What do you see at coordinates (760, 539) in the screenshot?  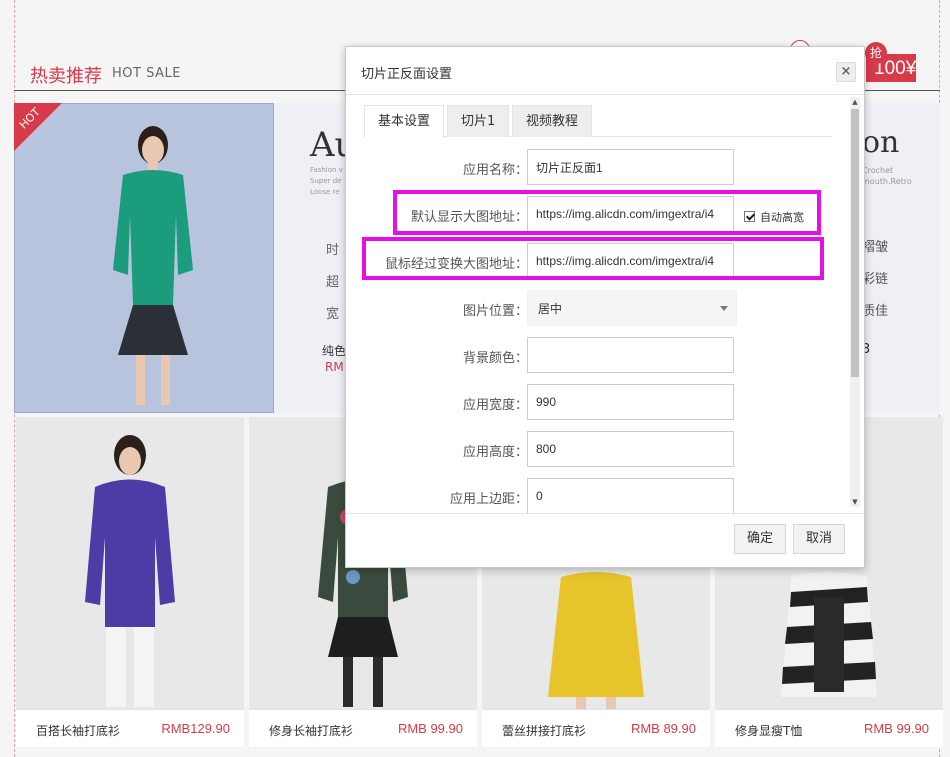 I see `confirm-button: 确定` at bounding box center [760, 539].